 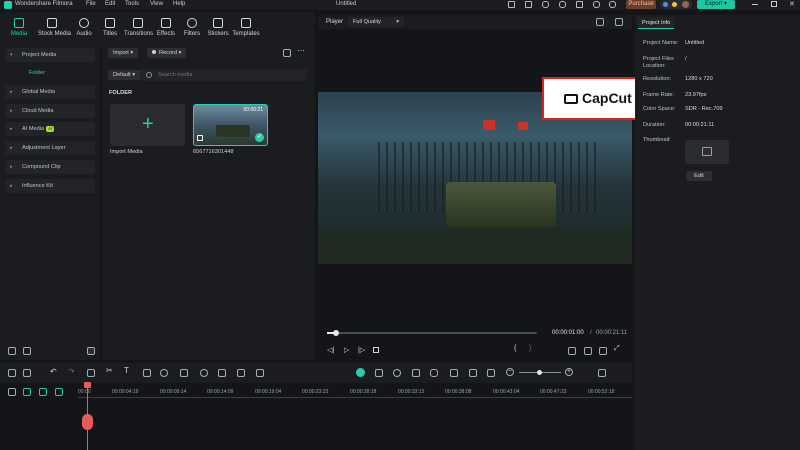 I want to click on redo-icon: ↷, so click(x=71, y=371).